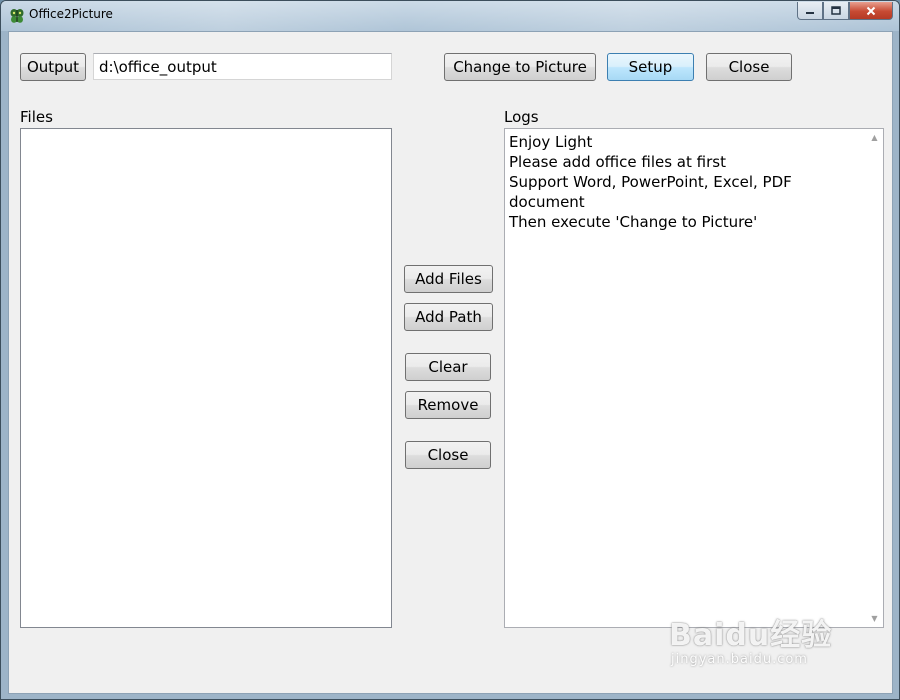 The width and height of the screenshot is (900, 700). Describe the element at coordinates (450, 16) in the screenshot. I see `title-bar: Office2Picture` at that location.